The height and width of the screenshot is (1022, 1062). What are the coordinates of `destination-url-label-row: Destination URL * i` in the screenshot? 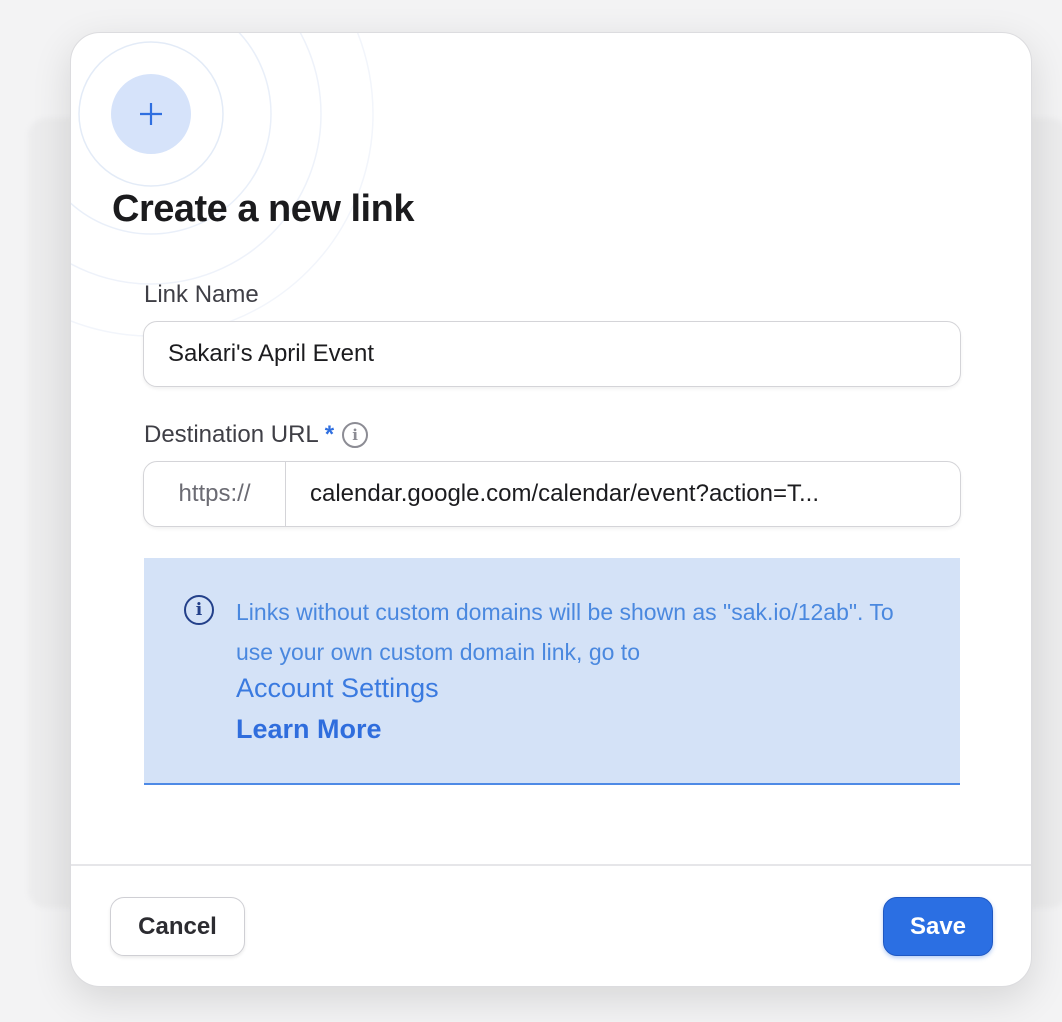 It's located at (256, 435).